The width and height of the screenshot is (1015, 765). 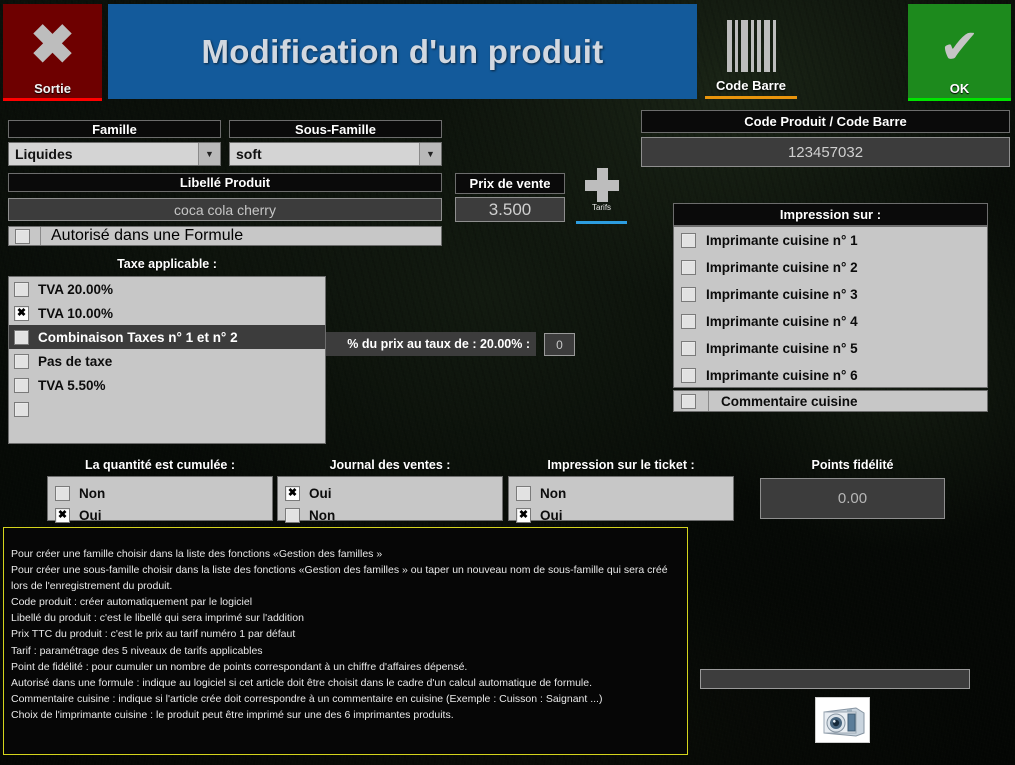 I want to click on autorise-formule-label: Autorisé dans une Formule, so click(x=147, y=235).